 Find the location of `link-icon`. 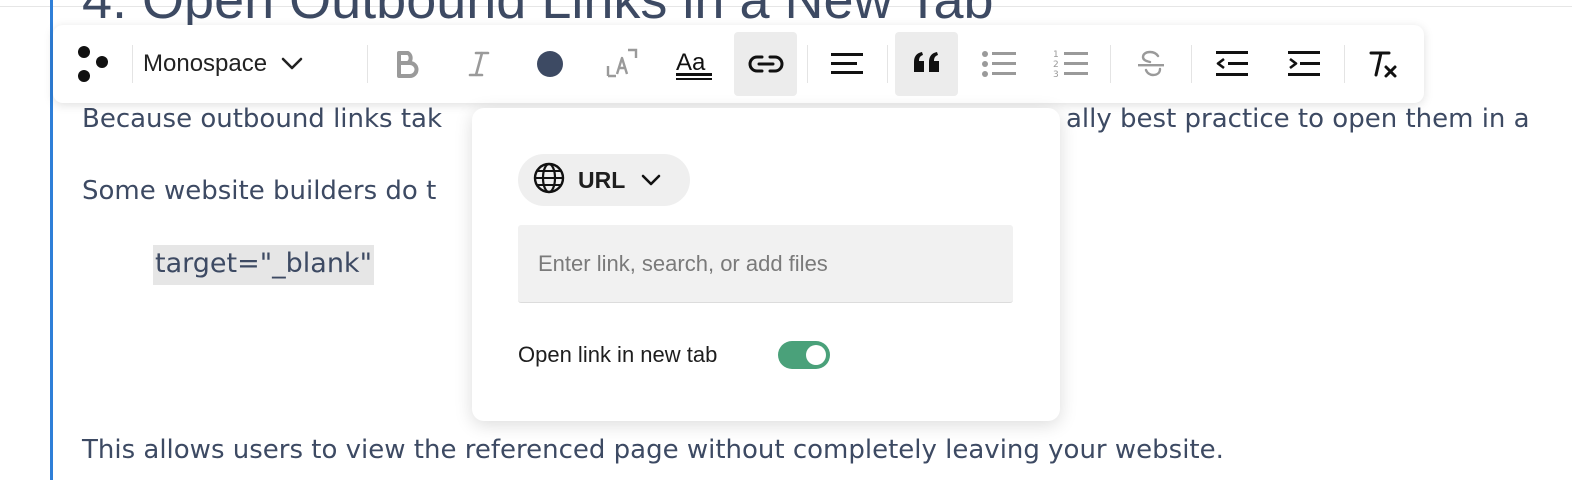

link-icon is located at coordinates (766, 64).